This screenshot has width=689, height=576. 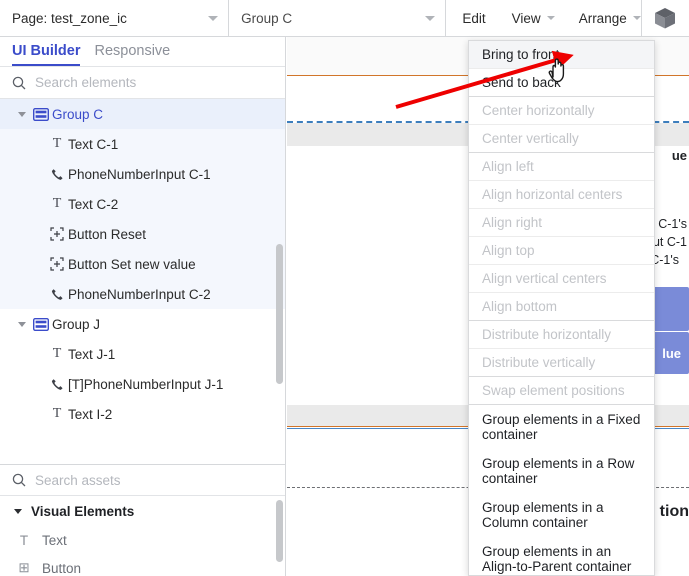 I want to click on tree-item-label: Text C-2, so click(x=93, y=204).